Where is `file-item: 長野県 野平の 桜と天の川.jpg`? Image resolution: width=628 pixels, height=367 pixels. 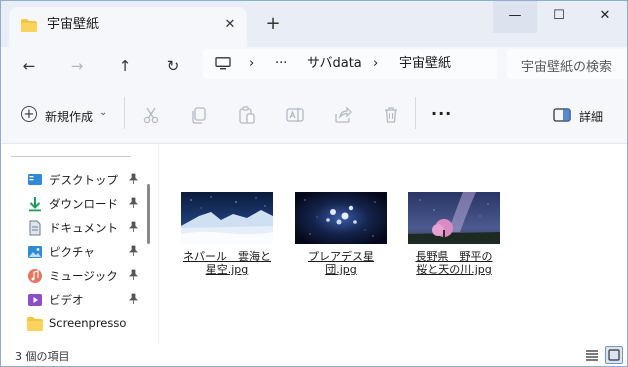 file-item: 長野県 野平の 桜と天の川.jpg is located at coordinates (454, 234).